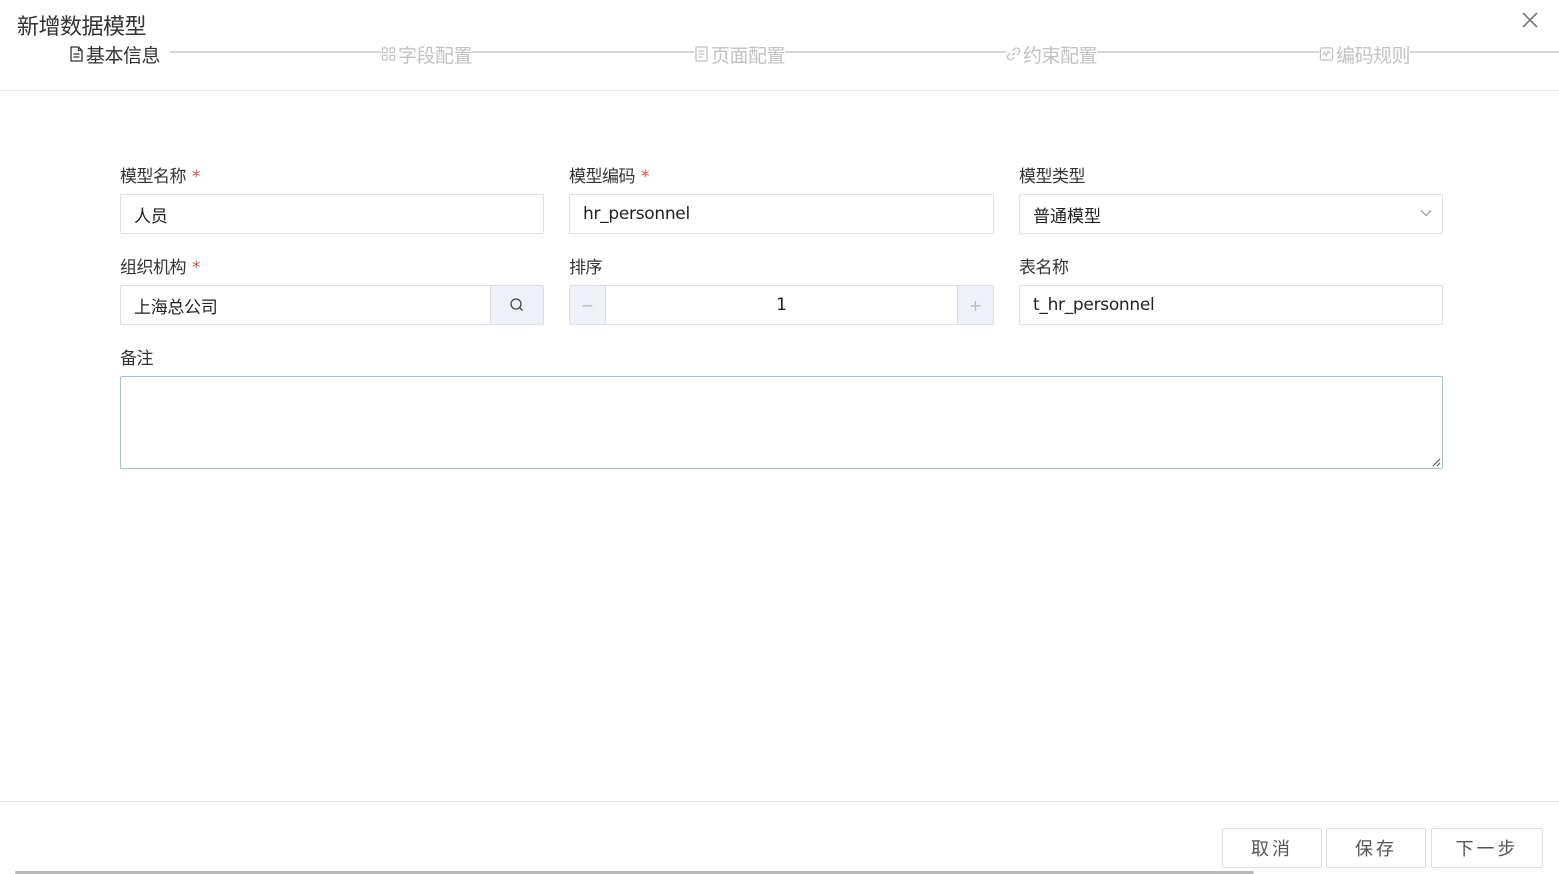 The height and width of the screenshot is (874, 1559). I want to click on organization-picker, so click(332, 305).